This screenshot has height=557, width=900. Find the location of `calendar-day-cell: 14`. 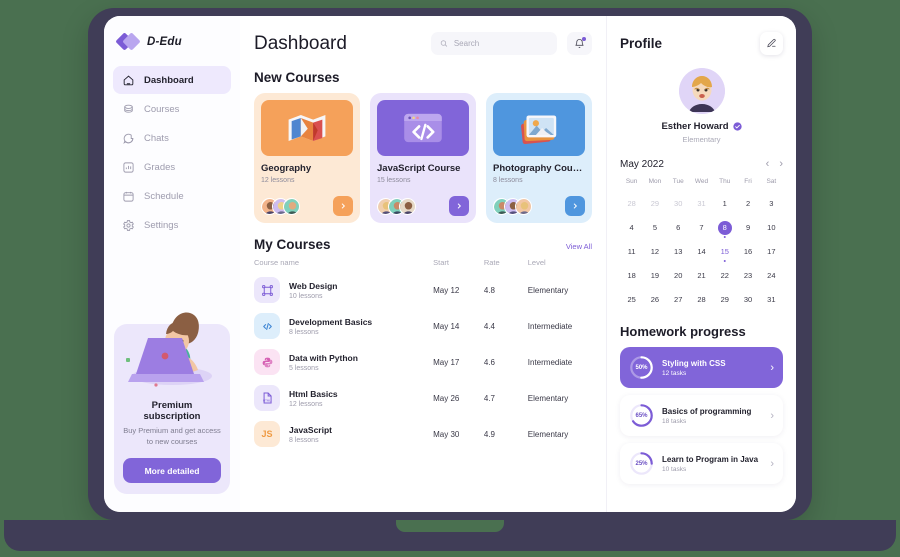

calendar-day-cell: 14 is located at coordinates (701, 250).